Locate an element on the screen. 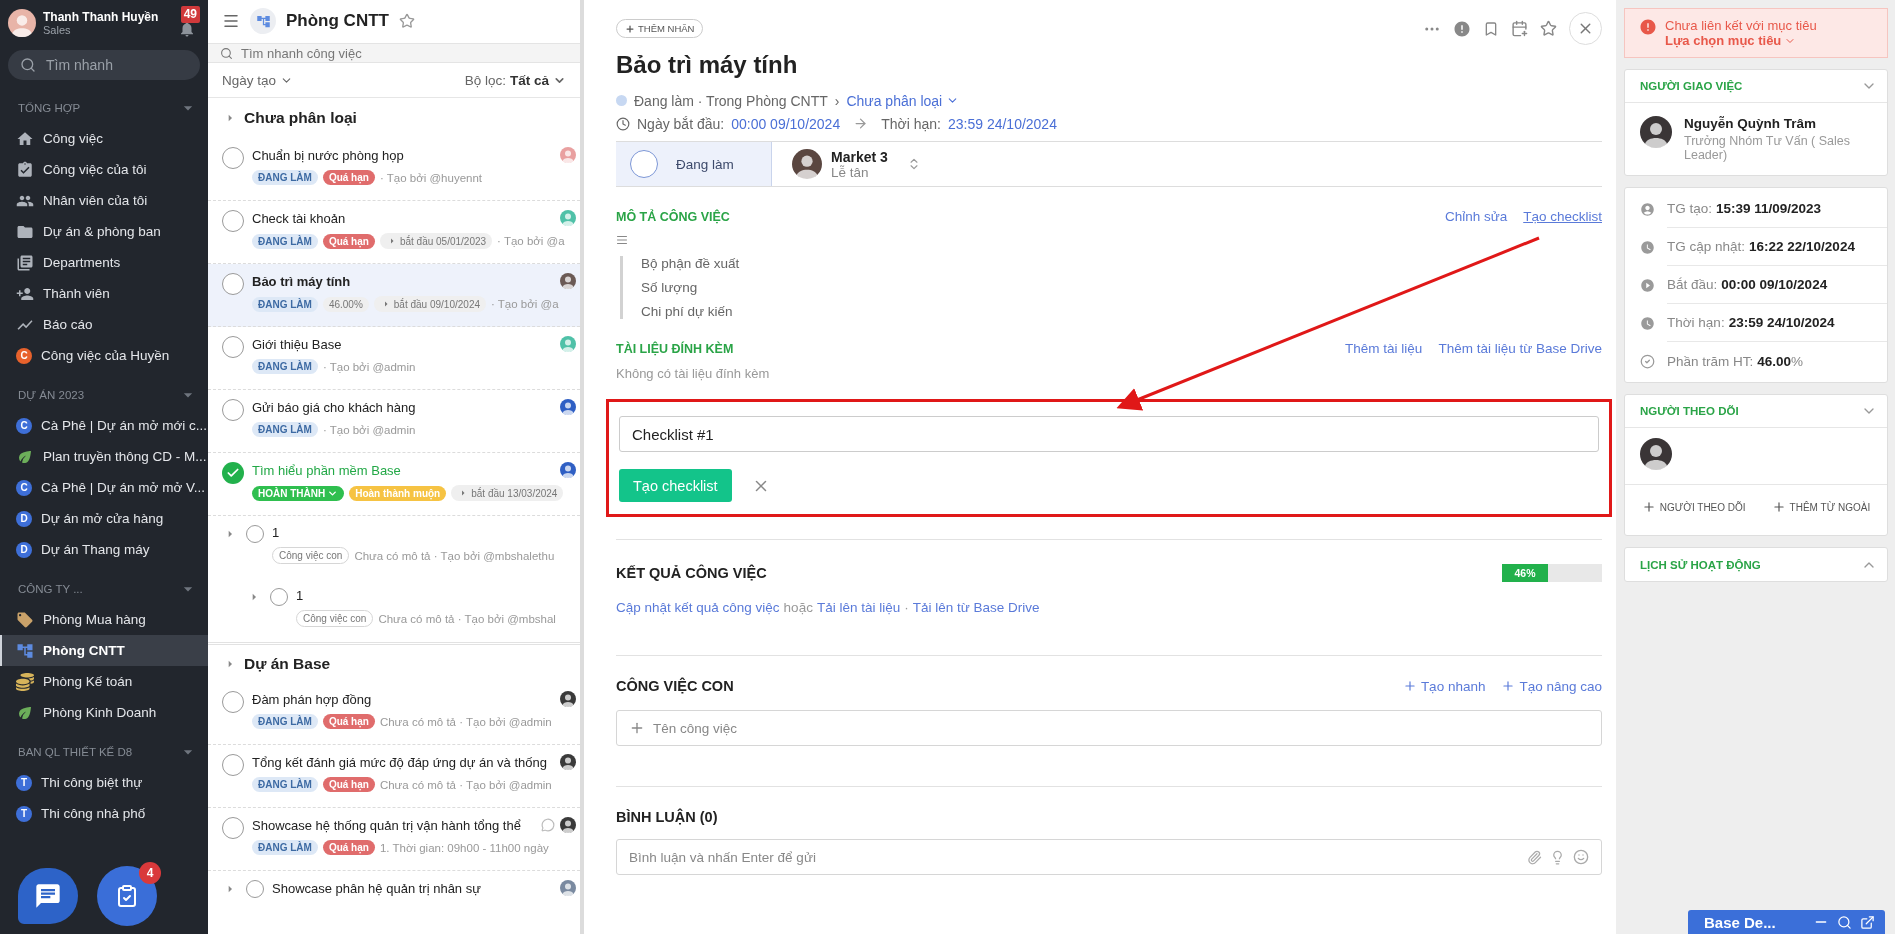 Image resolution: width=1895 pixels, height=934 pixels. sidebar-item: Phòng CNTT is located at coordinates (104, 650).